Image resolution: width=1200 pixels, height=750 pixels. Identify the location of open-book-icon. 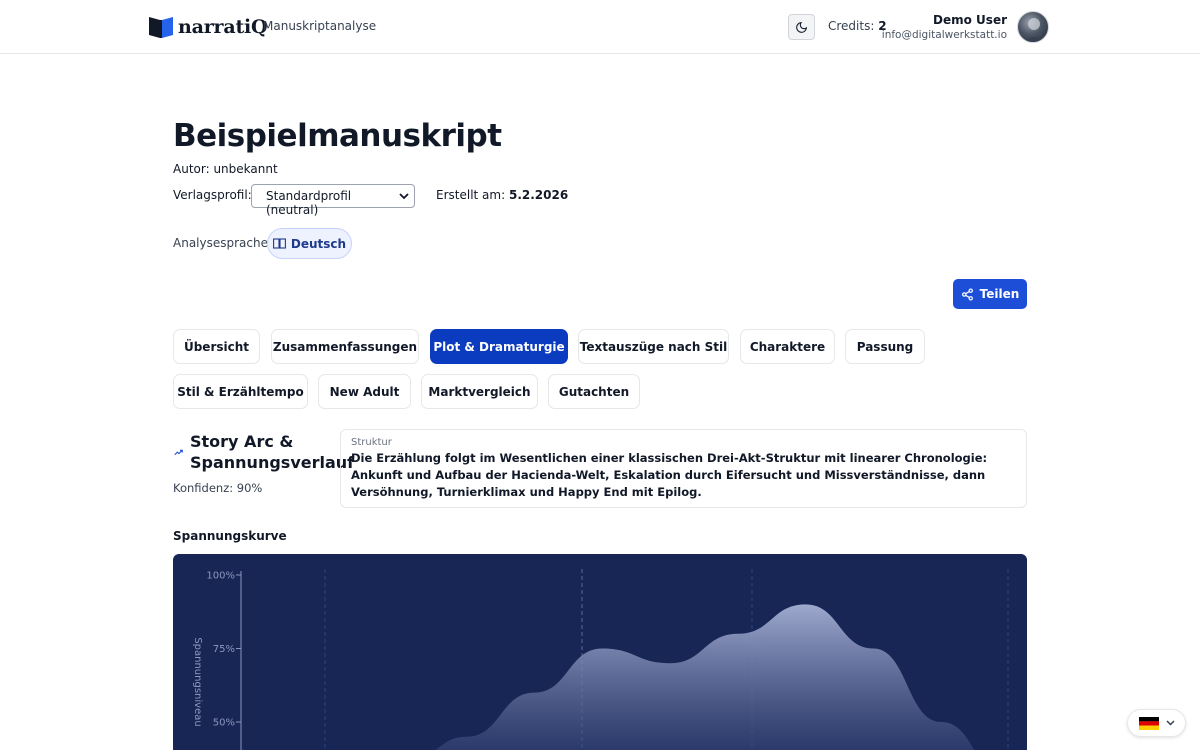
(279, 243).